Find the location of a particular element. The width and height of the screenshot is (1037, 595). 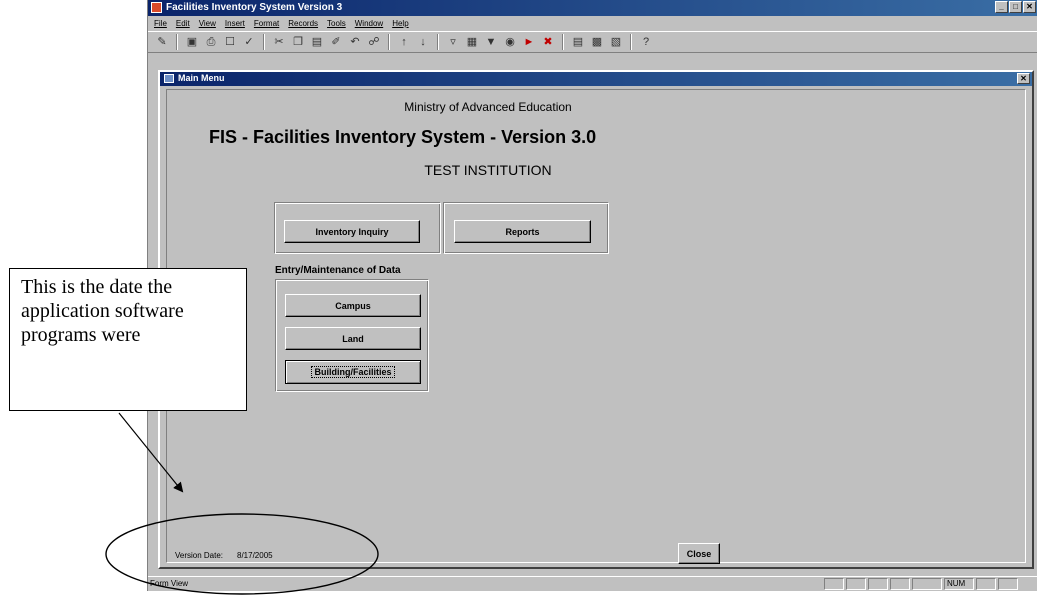

annotation-ellipse is located at coordinates (242, 554).